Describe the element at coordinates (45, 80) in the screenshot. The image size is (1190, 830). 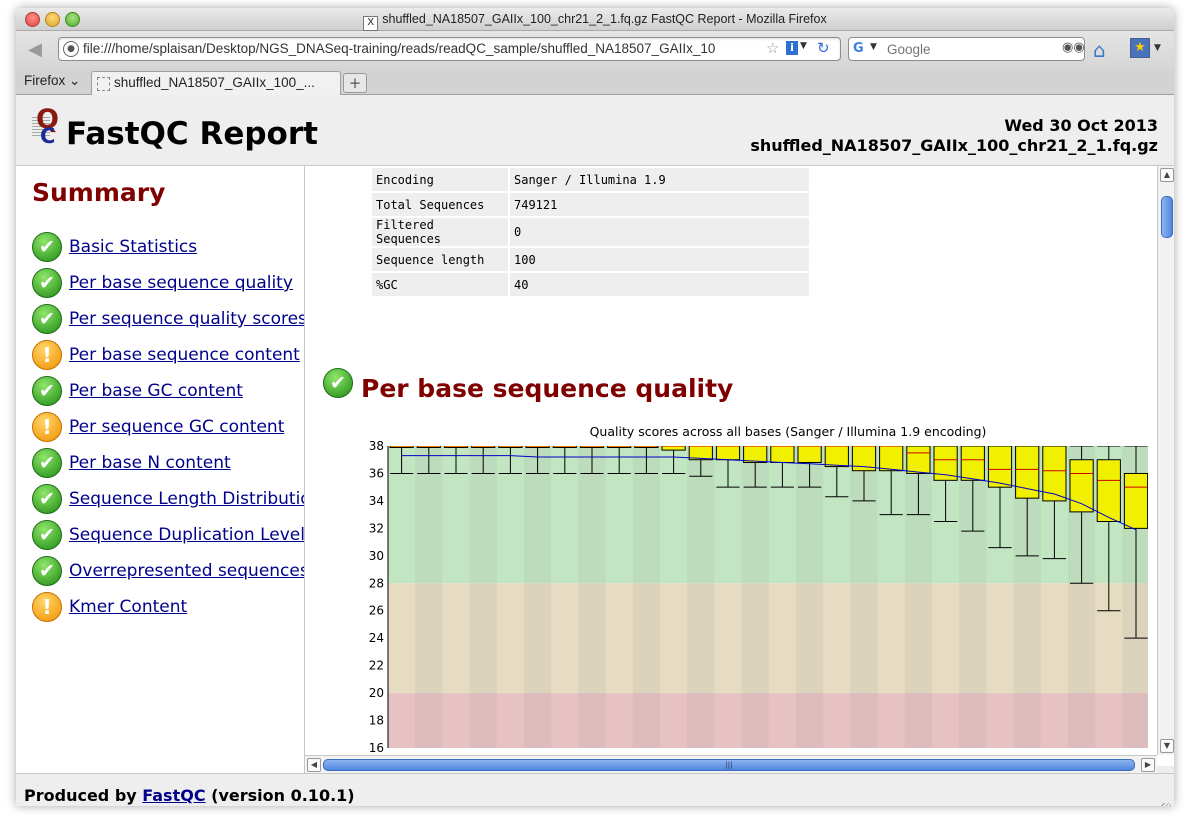
I see `firefox-menu-label: Firefox` at that location.